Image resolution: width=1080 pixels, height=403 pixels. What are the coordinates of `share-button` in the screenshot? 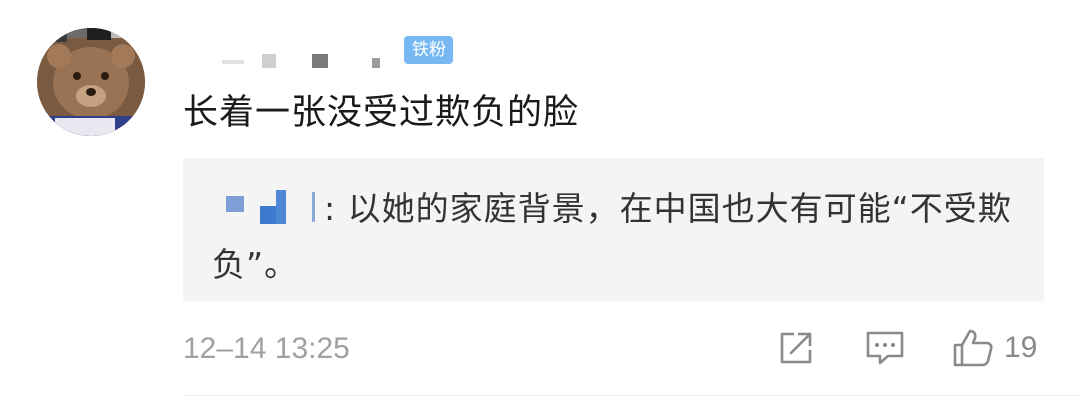 It's located at (796, 348).